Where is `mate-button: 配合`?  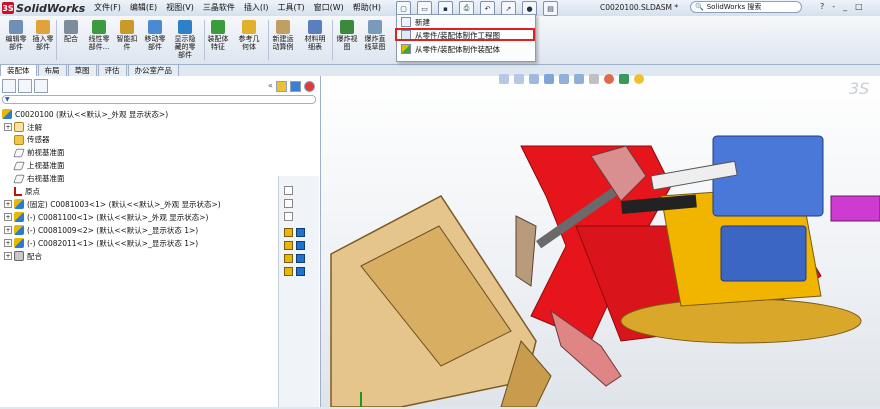
mate-button: 配合 is located at coordinates (71, 31).